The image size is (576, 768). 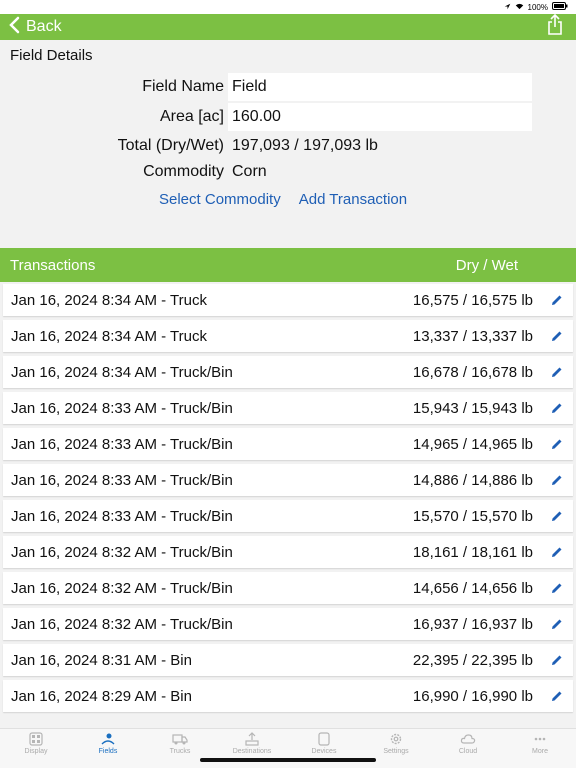 I want to click on tab-label: Destinations, so click(x=252, y=751).